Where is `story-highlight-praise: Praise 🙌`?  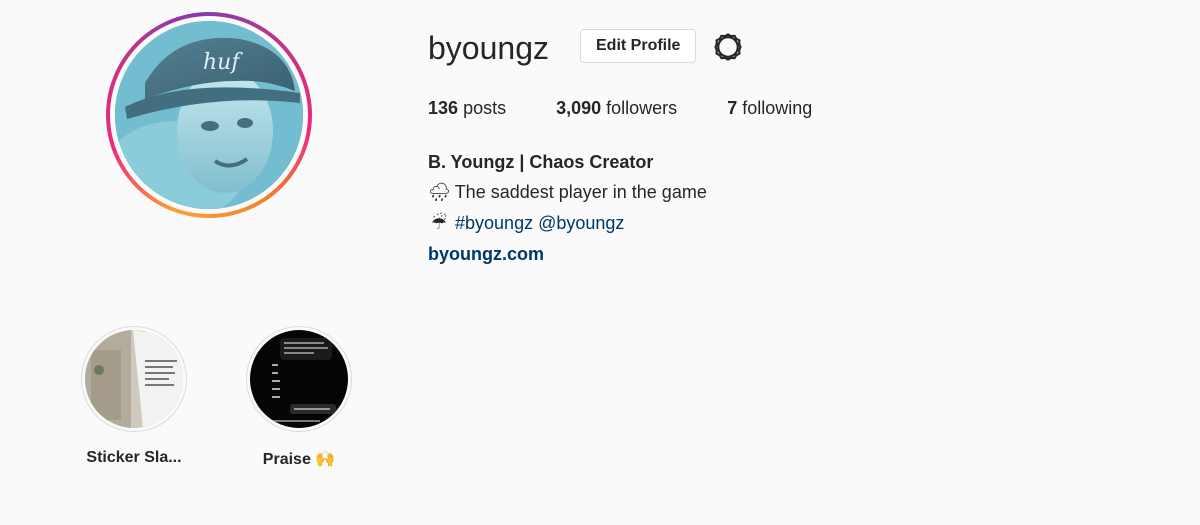
story-highlight-praise: Praise 🙌 is located at coordinates (299, 397).